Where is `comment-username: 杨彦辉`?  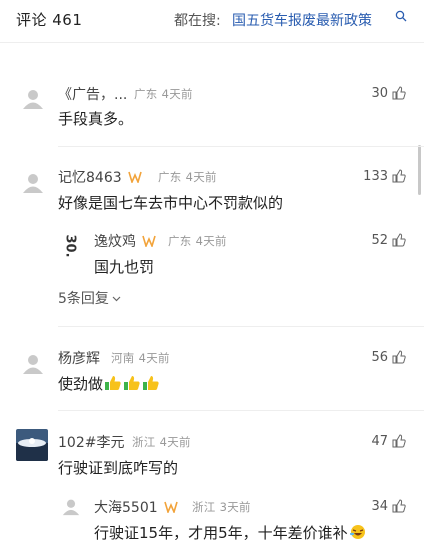
comment-username: 杨彦辉 is located at coordinates (79, 358).